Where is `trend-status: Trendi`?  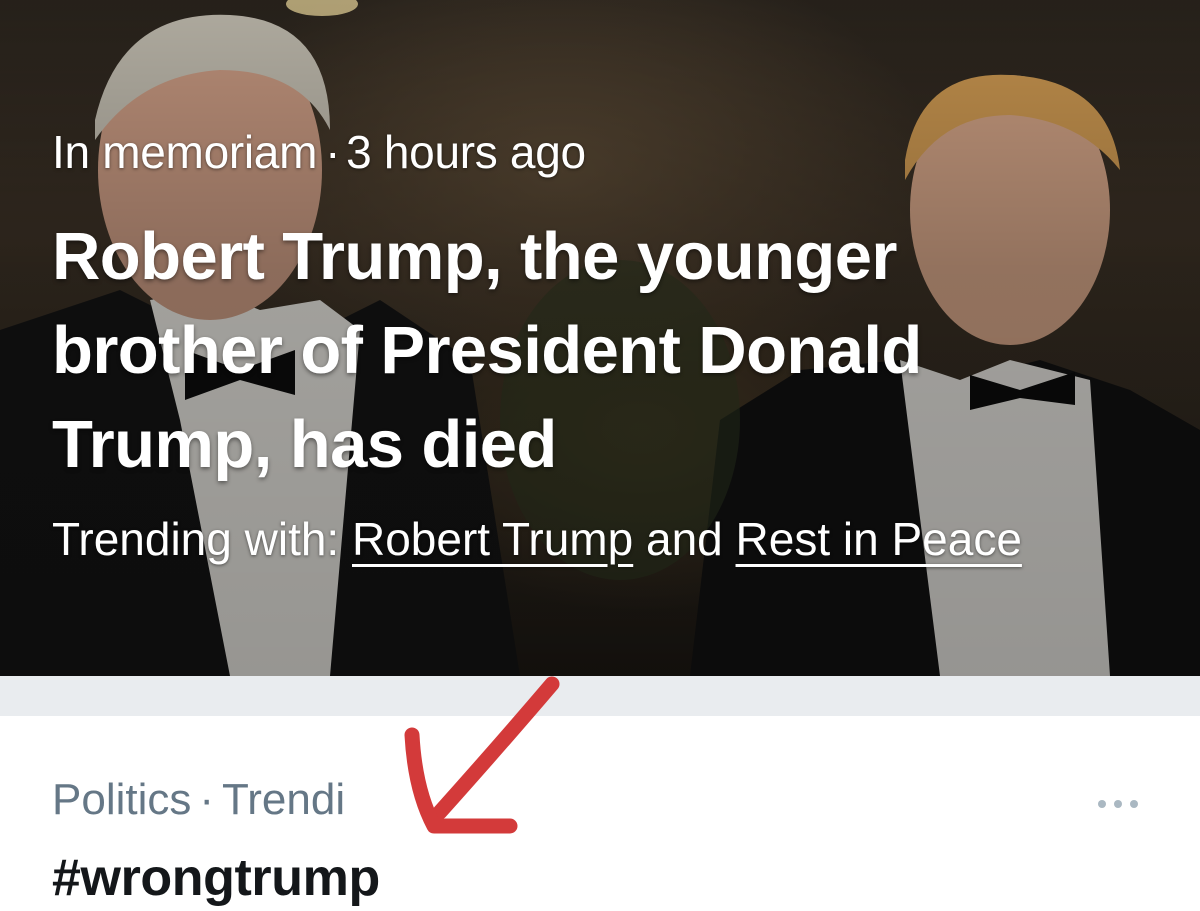
trend-status: Trendi is located at coordinates (284, 799).